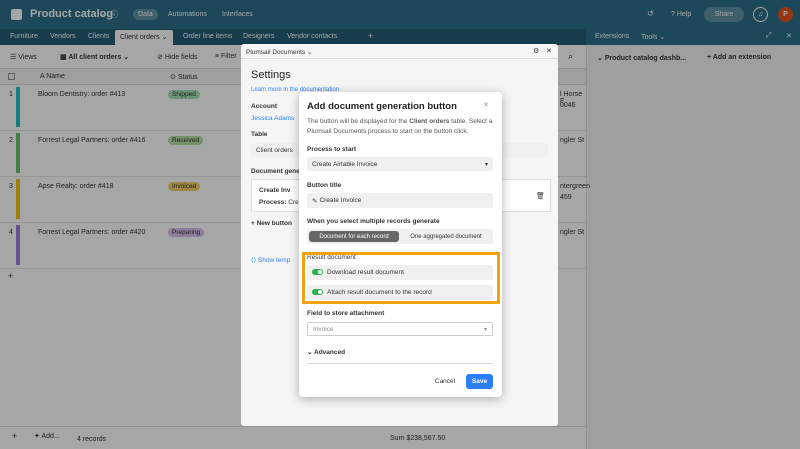 The image size is (800, 449). What do you see at coordinates (345, 164) in the screenshot?
I see `process-value: Create Airtable Invoice` at bounding box center [345, 164].